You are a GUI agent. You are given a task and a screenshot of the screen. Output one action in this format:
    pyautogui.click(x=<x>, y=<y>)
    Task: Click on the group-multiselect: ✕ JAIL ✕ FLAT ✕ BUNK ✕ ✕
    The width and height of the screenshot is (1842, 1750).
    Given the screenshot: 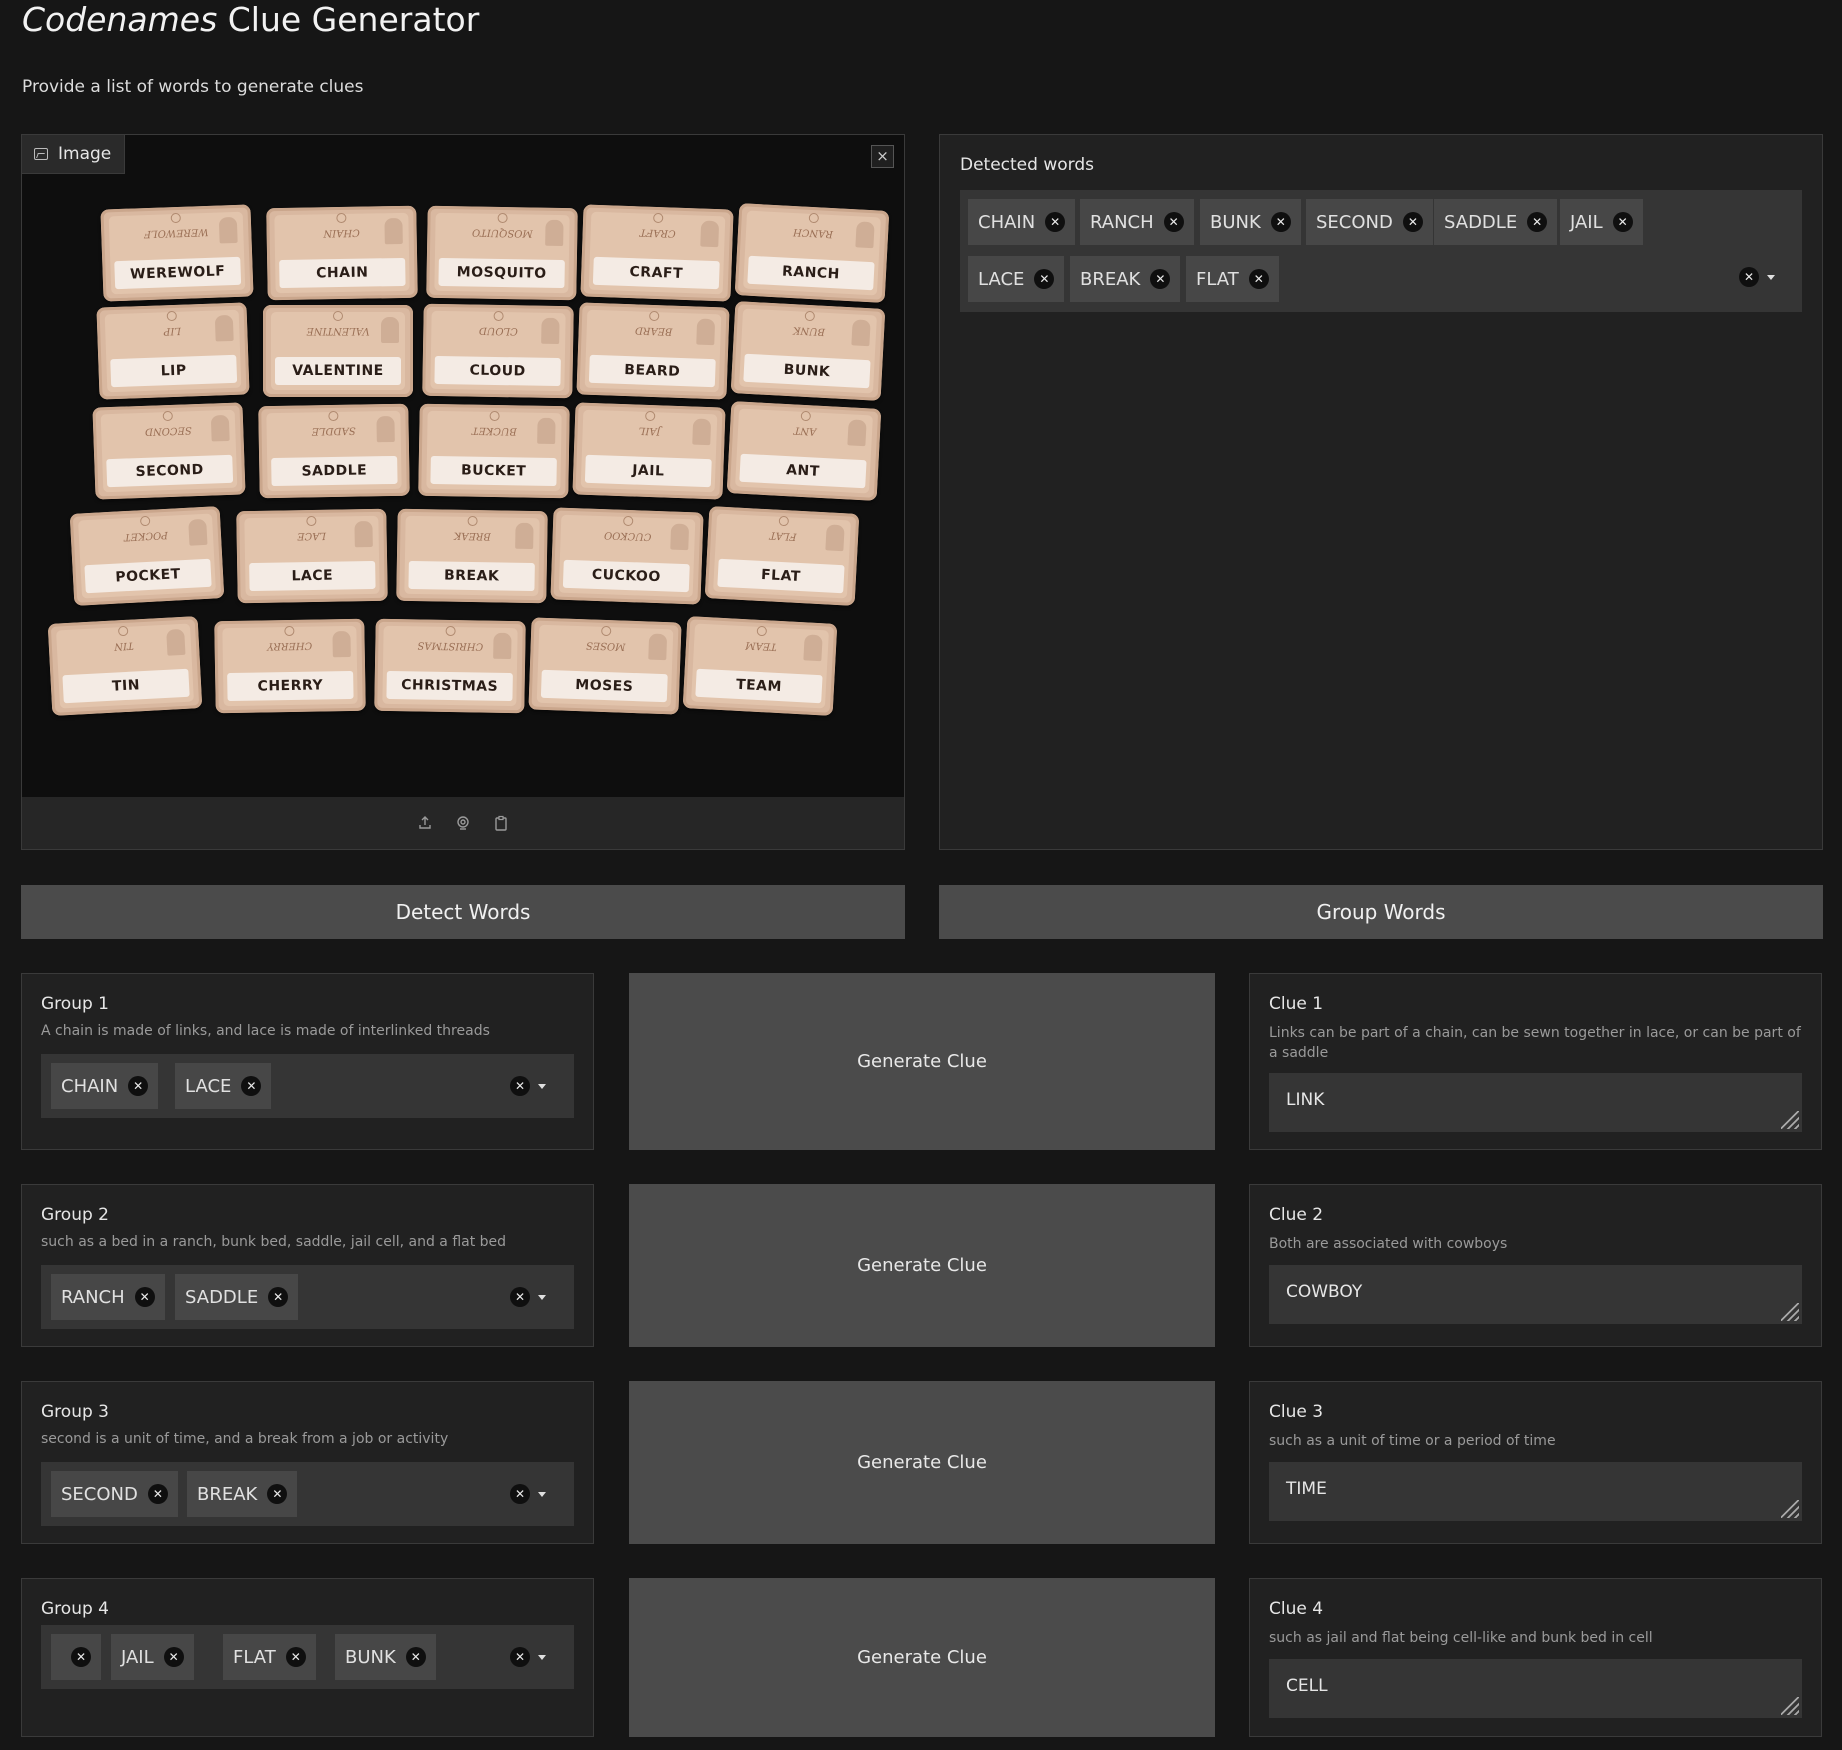 What is the action you would take?
    pyautogui.click(x=307, y=1657)
    